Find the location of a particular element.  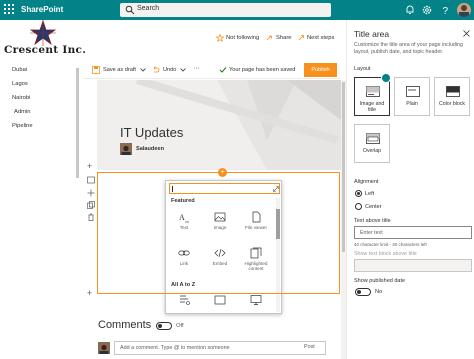

add-webpart-icon: + is located at coordinates (222, 172).